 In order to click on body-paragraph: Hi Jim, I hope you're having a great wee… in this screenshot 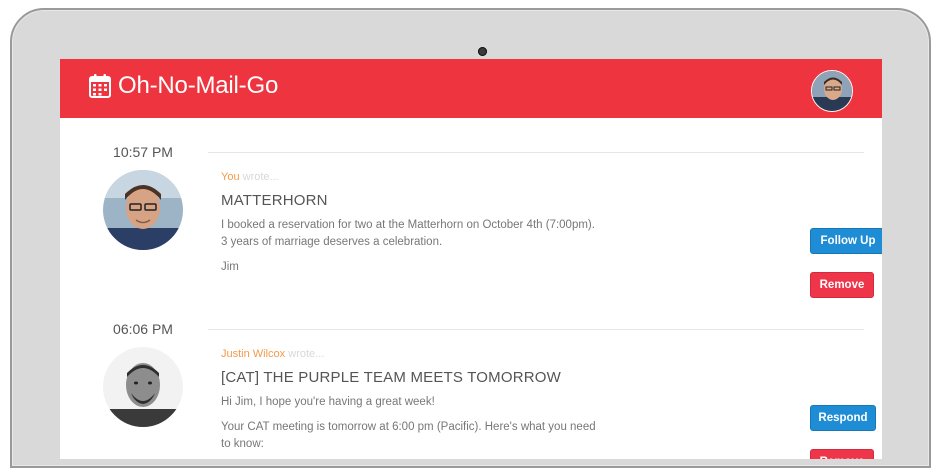, I will do `click(328, 402)`.